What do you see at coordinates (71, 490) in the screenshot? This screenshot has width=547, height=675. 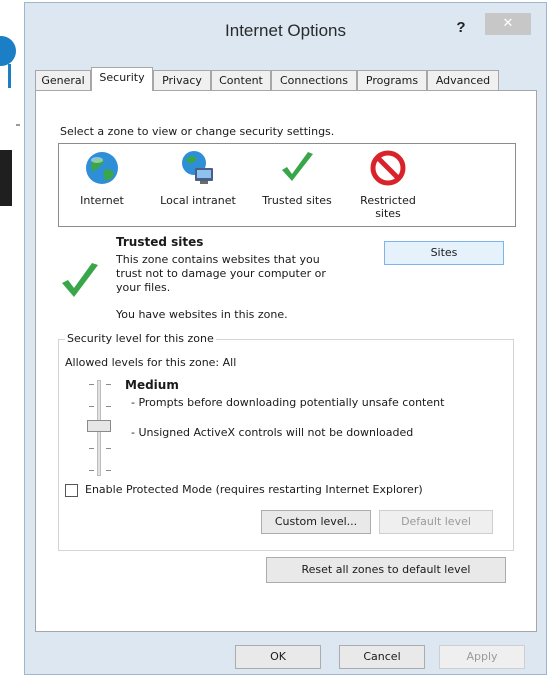 I see `protected-mode-checkbox` at bounding box center [71, 490].